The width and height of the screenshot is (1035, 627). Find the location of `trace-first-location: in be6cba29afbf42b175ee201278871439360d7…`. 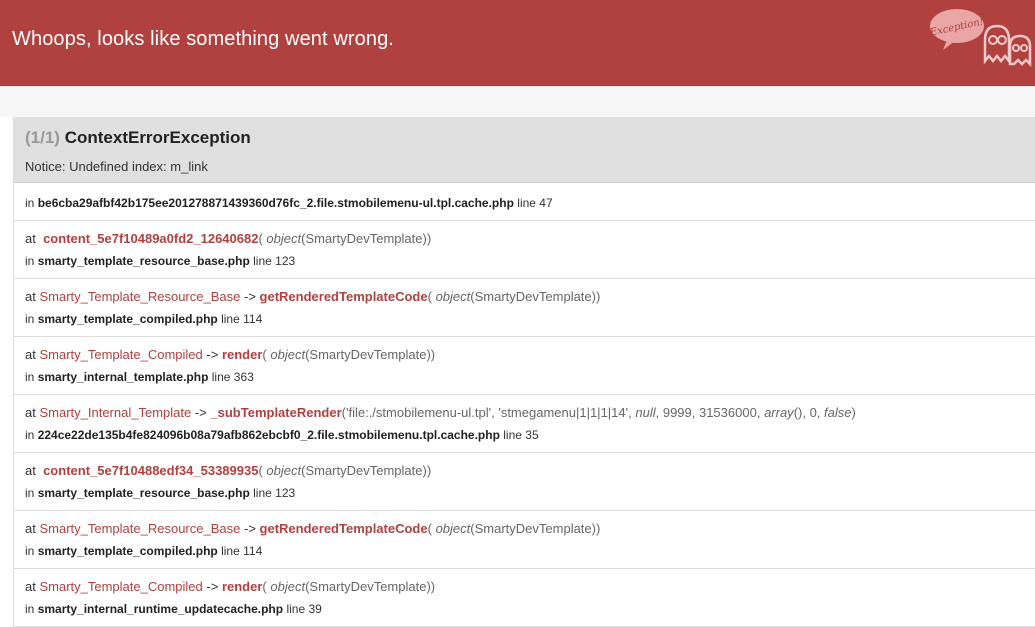

trace-first-location: in be6cba29afbf42b175ee201278871439360d7… is located at coordinates (524, 202).